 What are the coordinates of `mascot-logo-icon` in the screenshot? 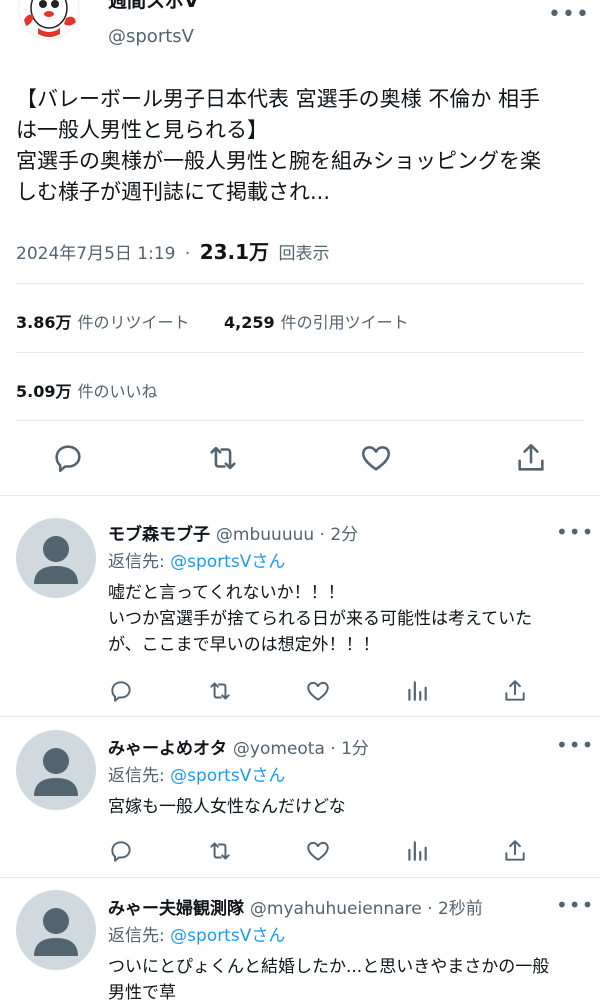 It's located at (49, 20).